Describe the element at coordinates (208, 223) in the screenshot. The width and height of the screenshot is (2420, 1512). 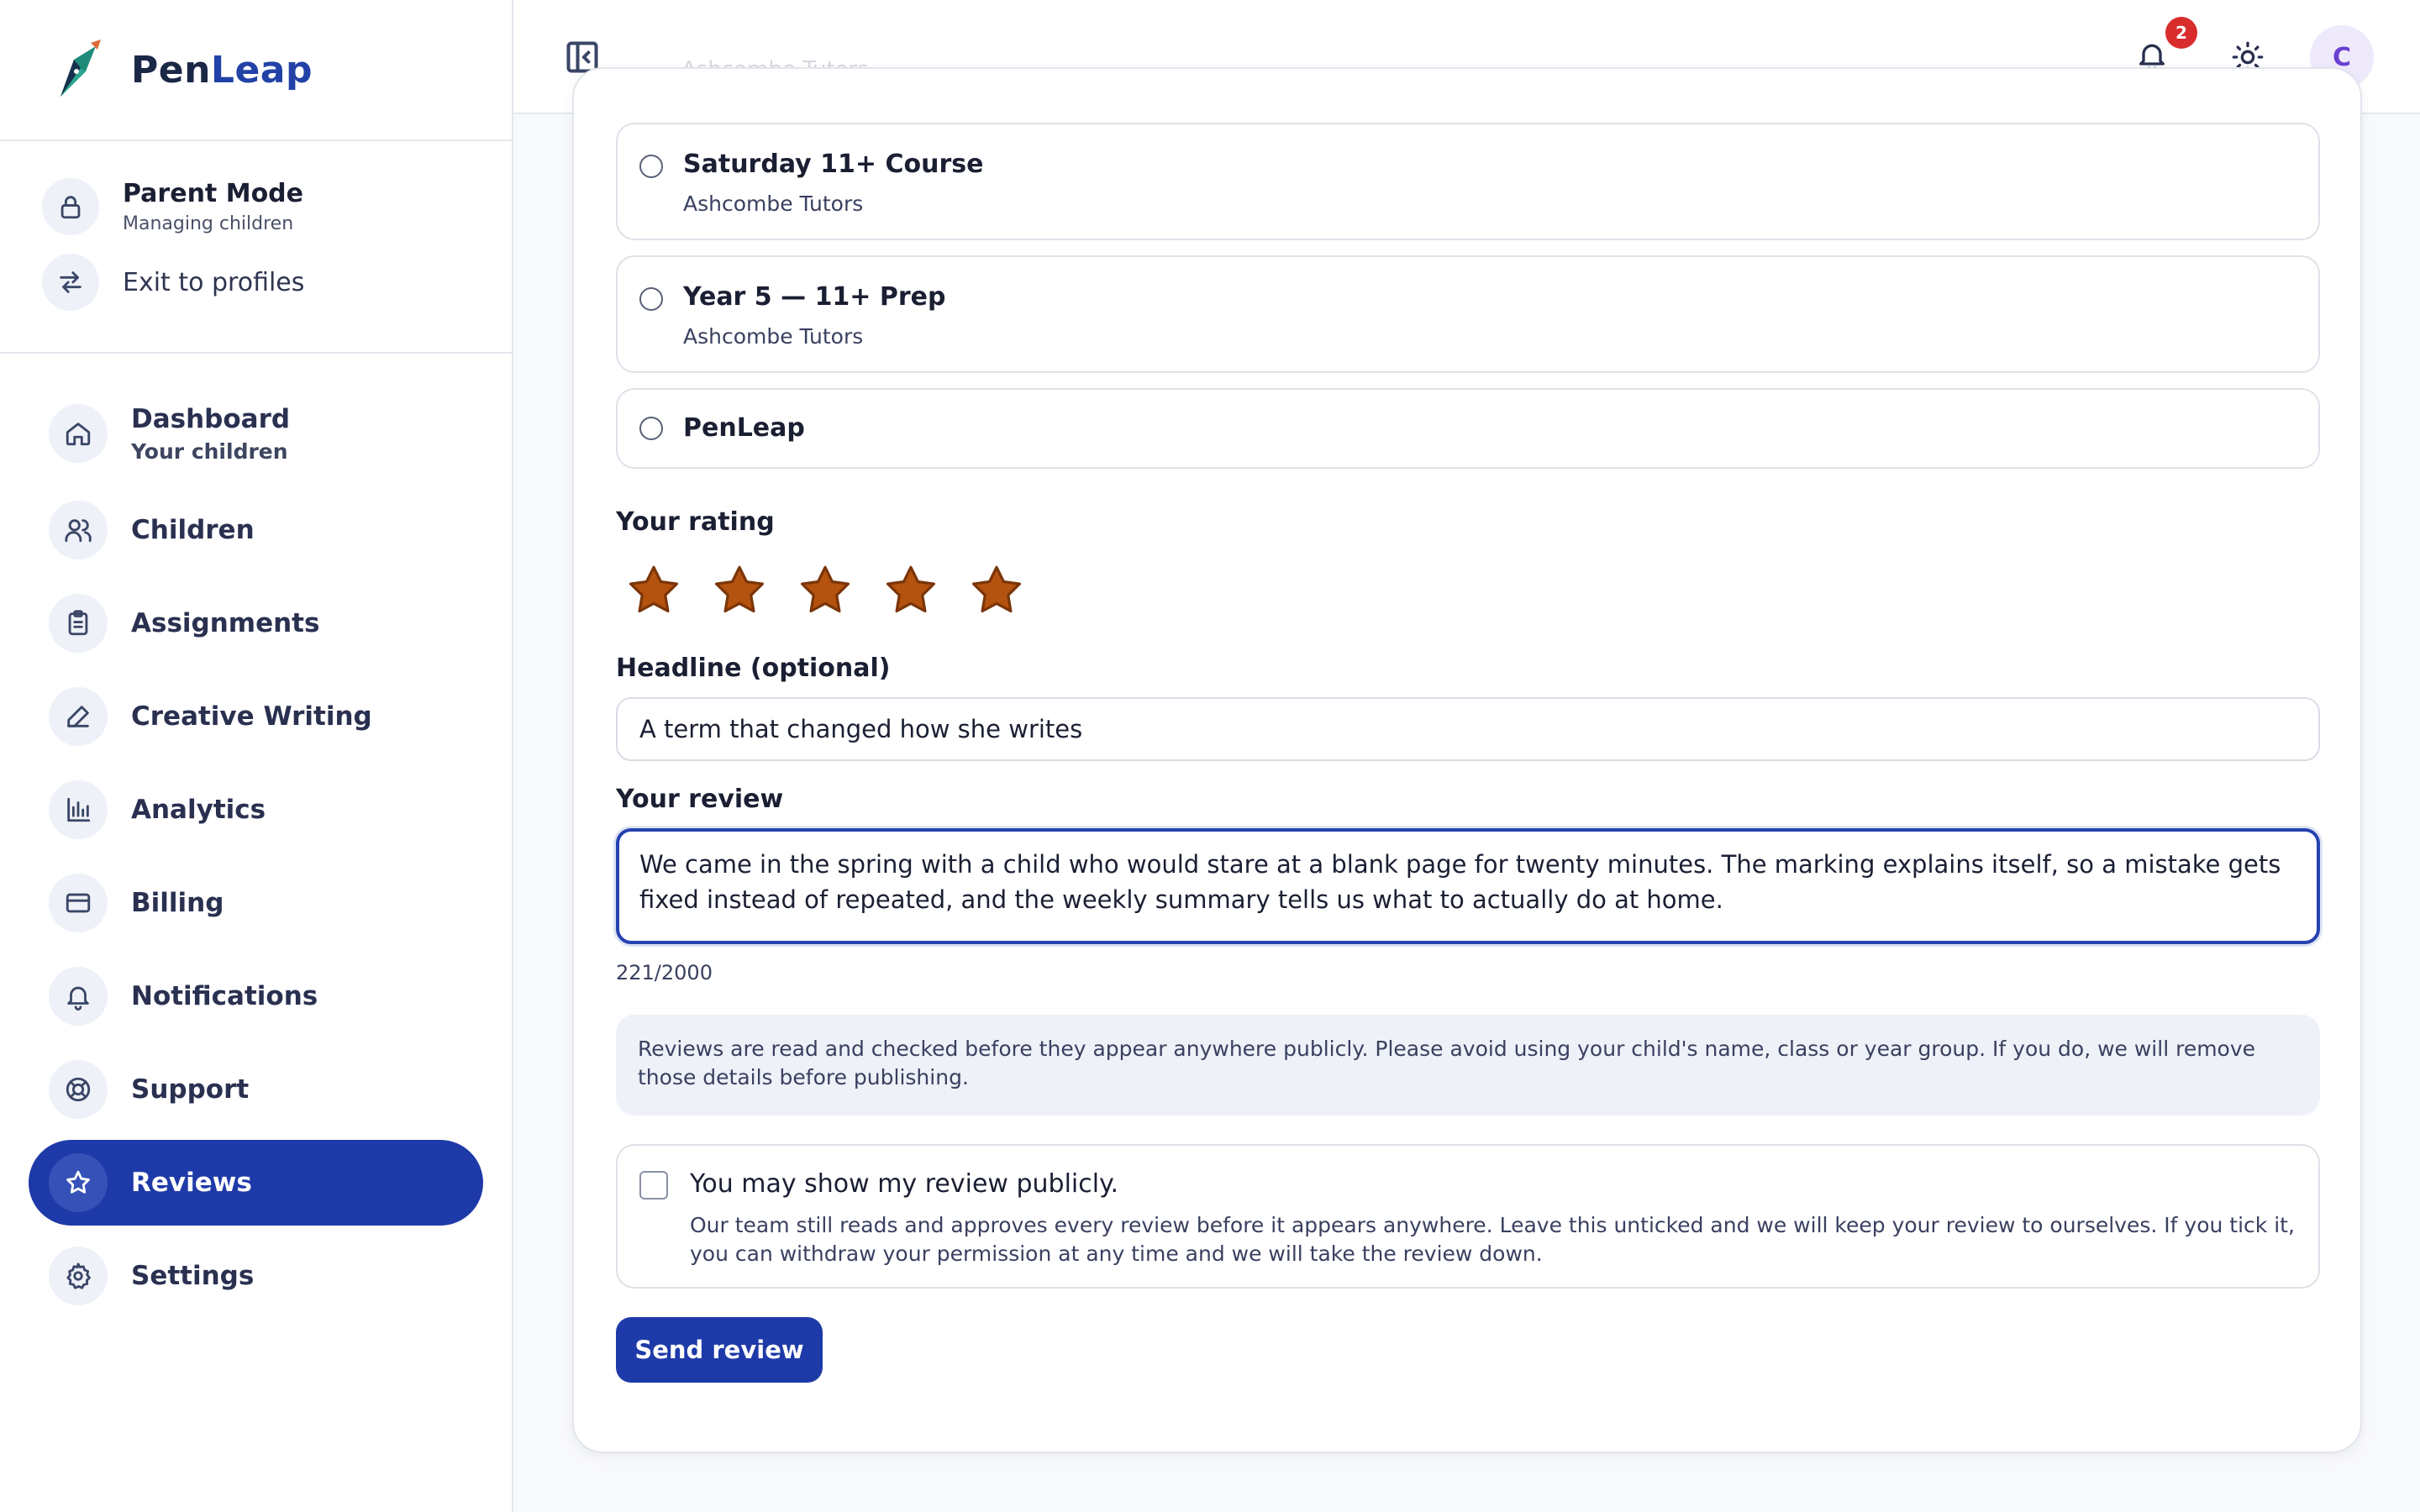
I see `mode-subtitle: Managing children` at that location.